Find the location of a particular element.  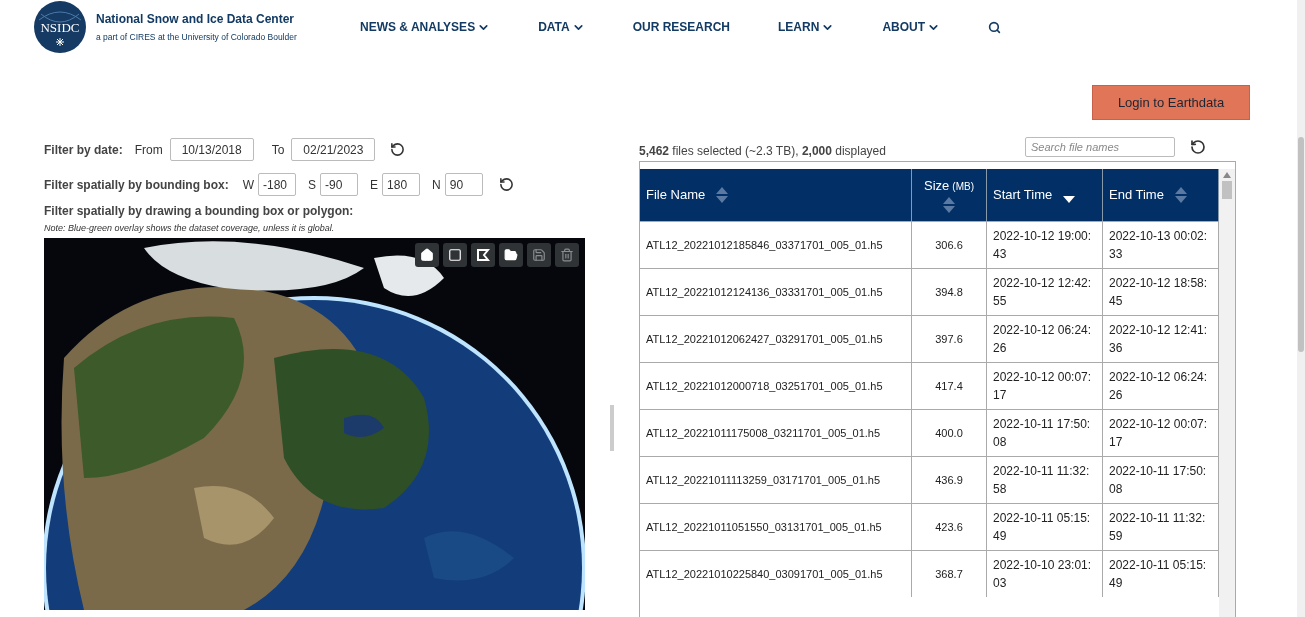

coordinate-label: W is located at coordinates (248, 185).